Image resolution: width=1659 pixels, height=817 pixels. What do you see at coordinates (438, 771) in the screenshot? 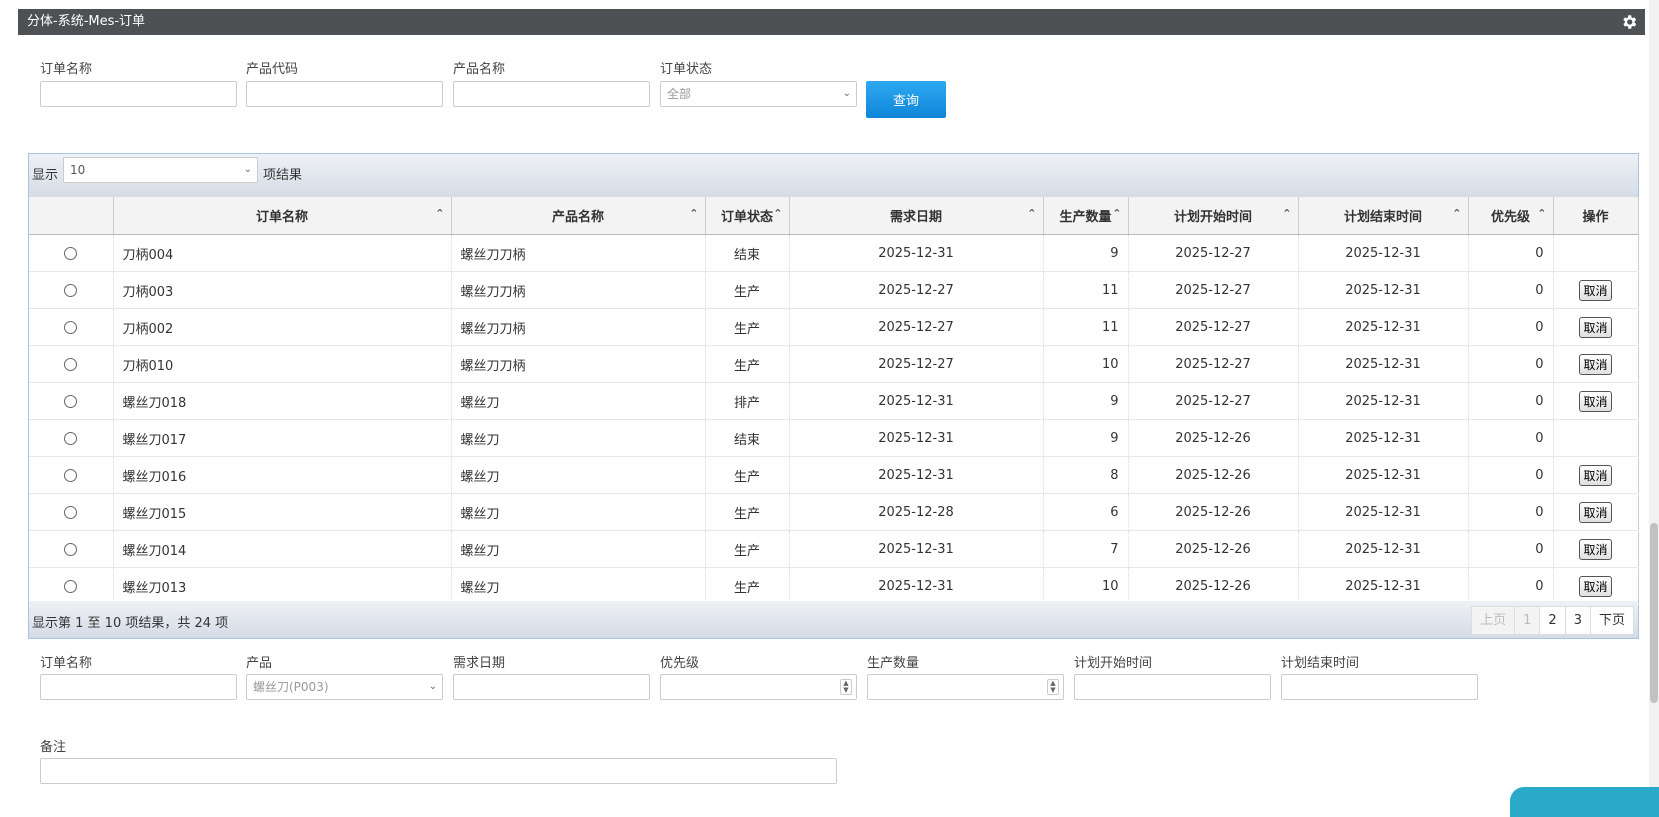
I see `form-remark-input` at bounding box center [438, 771].